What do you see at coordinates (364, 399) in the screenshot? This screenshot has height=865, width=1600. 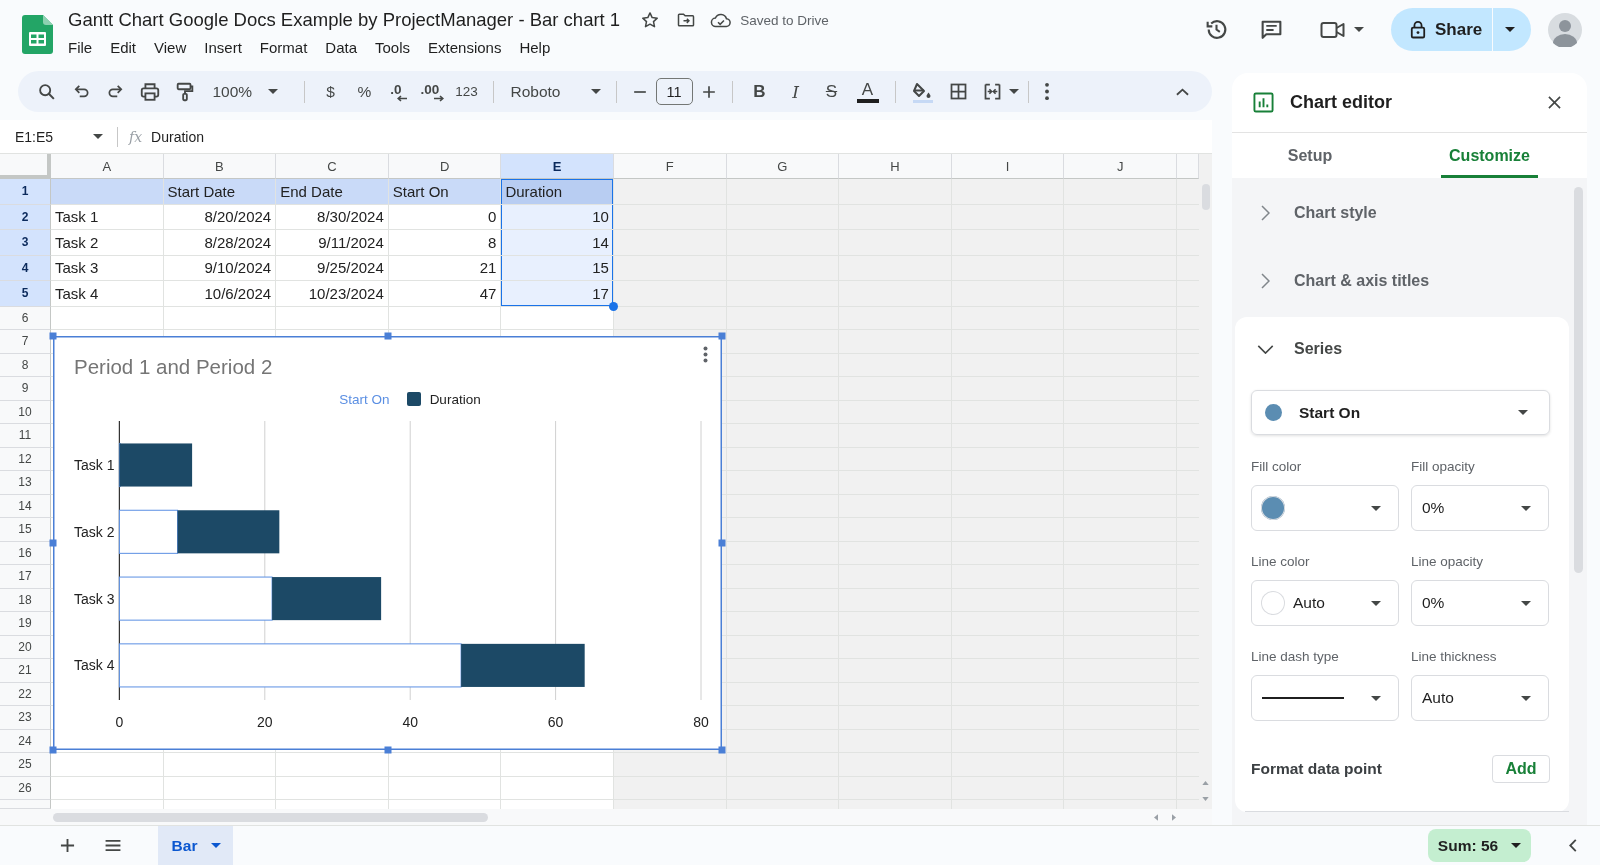 I see `legend-label: Start On` at bounding box center [364, 399].